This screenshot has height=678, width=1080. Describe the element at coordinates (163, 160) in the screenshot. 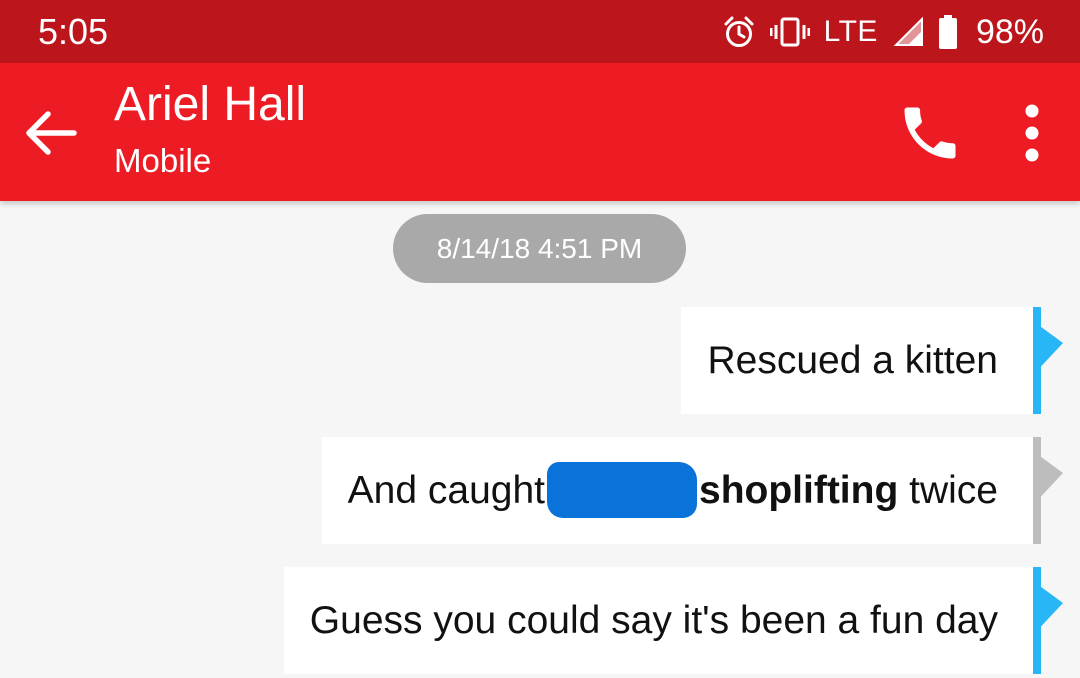

I see `contact-type: Mobile` at that location.